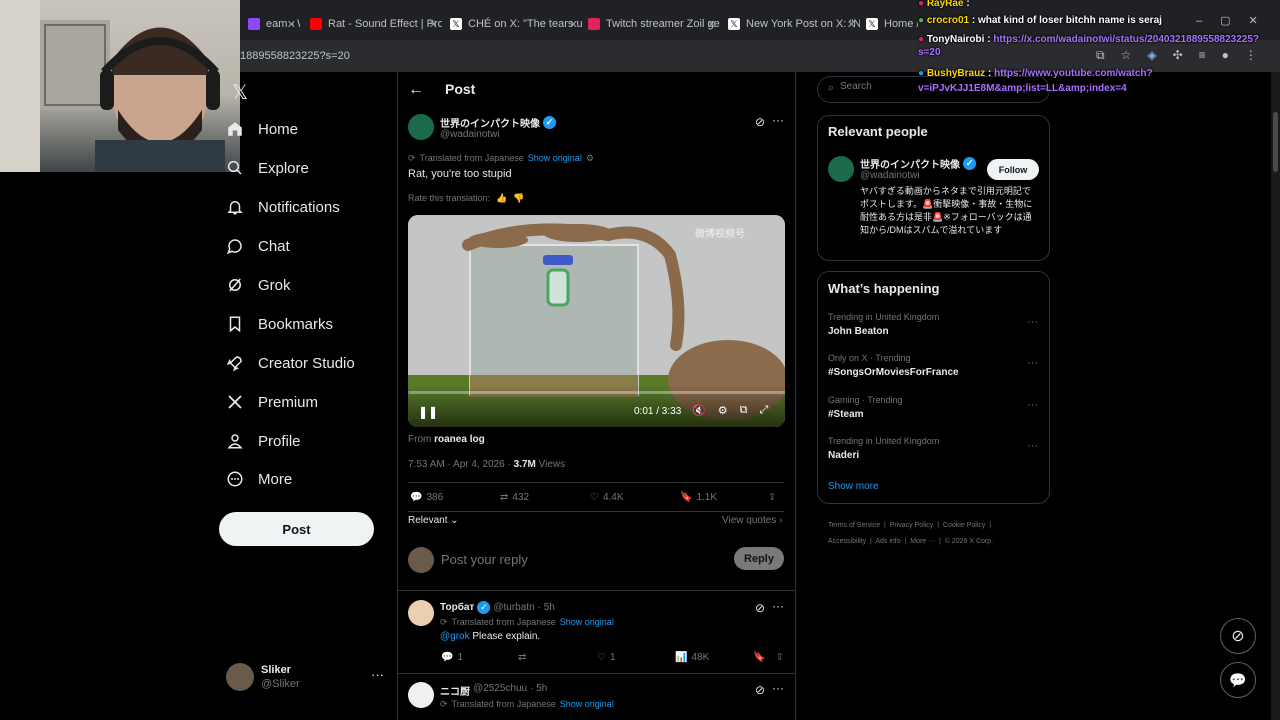  Describe the element at coordinates (514, 497) in the screenshot. I see `repost-action: ⇄ 432` at that location.